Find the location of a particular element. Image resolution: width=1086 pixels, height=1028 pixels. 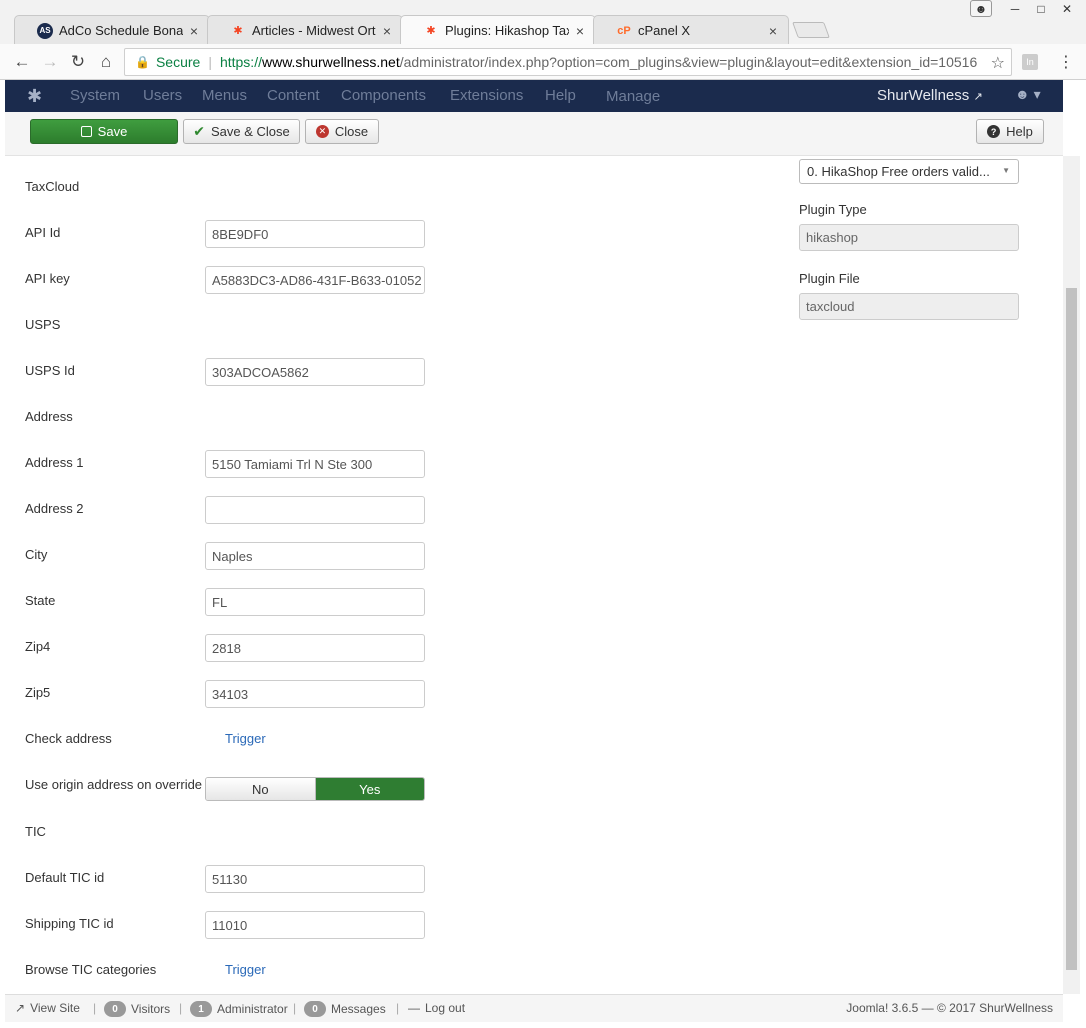

save-button: Save is located at coordinates (104, 131).